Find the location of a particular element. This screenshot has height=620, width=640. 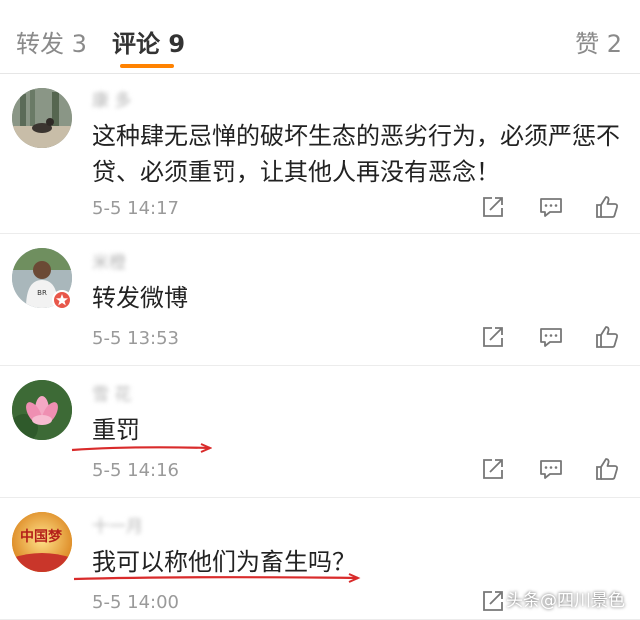

comment-text: 重罚 is located at coordinates (116, 430).